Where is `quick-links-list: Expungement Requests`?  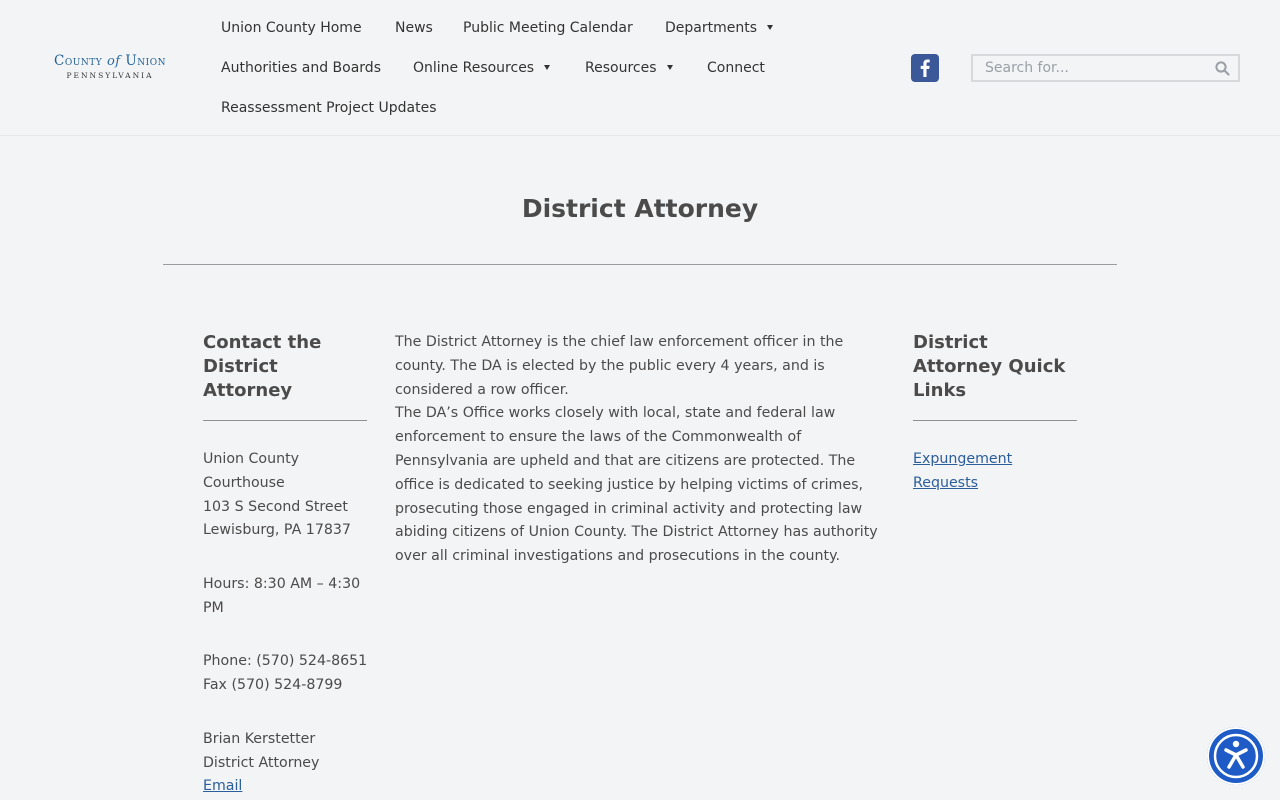 quick-links-list: Expungement Requests is located at coordinates (988, 472).